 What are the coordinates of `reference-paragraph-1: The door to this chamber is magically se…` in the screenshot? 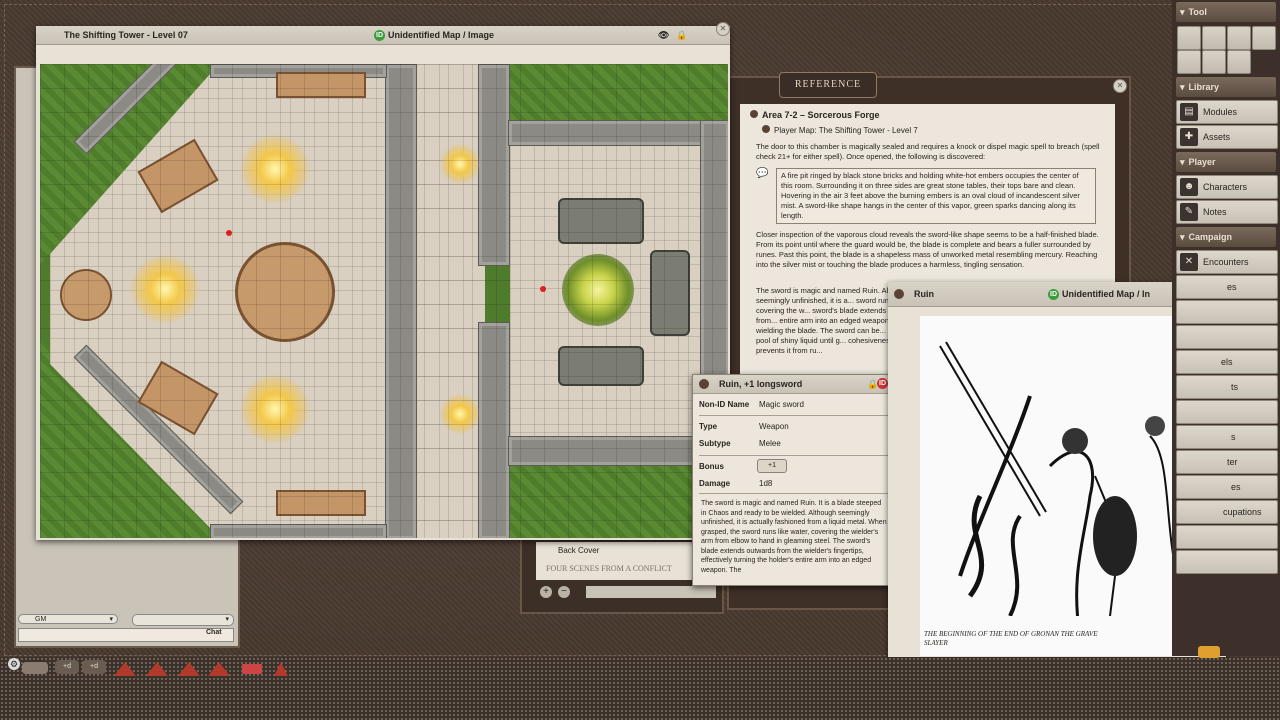 It's located at (928, 151).